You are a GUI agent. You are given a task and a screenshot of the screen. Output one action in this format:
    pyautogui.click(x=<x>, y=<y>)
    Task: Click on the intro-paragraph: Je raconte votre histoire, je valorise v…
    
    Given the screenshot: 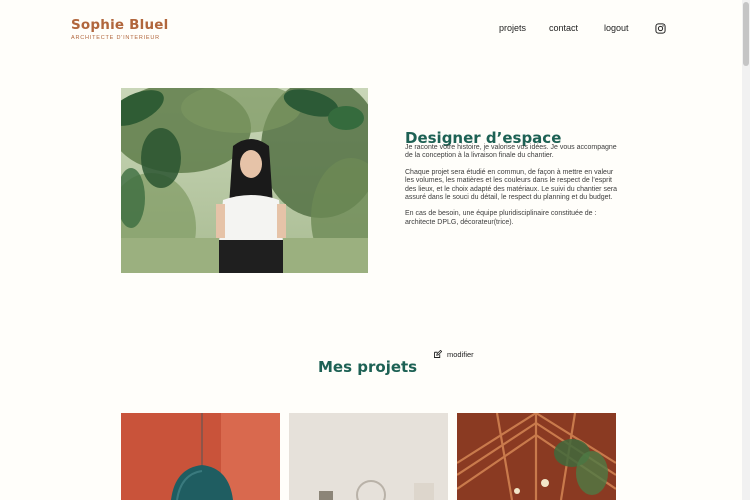 What is the action you would take?
    pyautogui.click(x=511, y=152)
    